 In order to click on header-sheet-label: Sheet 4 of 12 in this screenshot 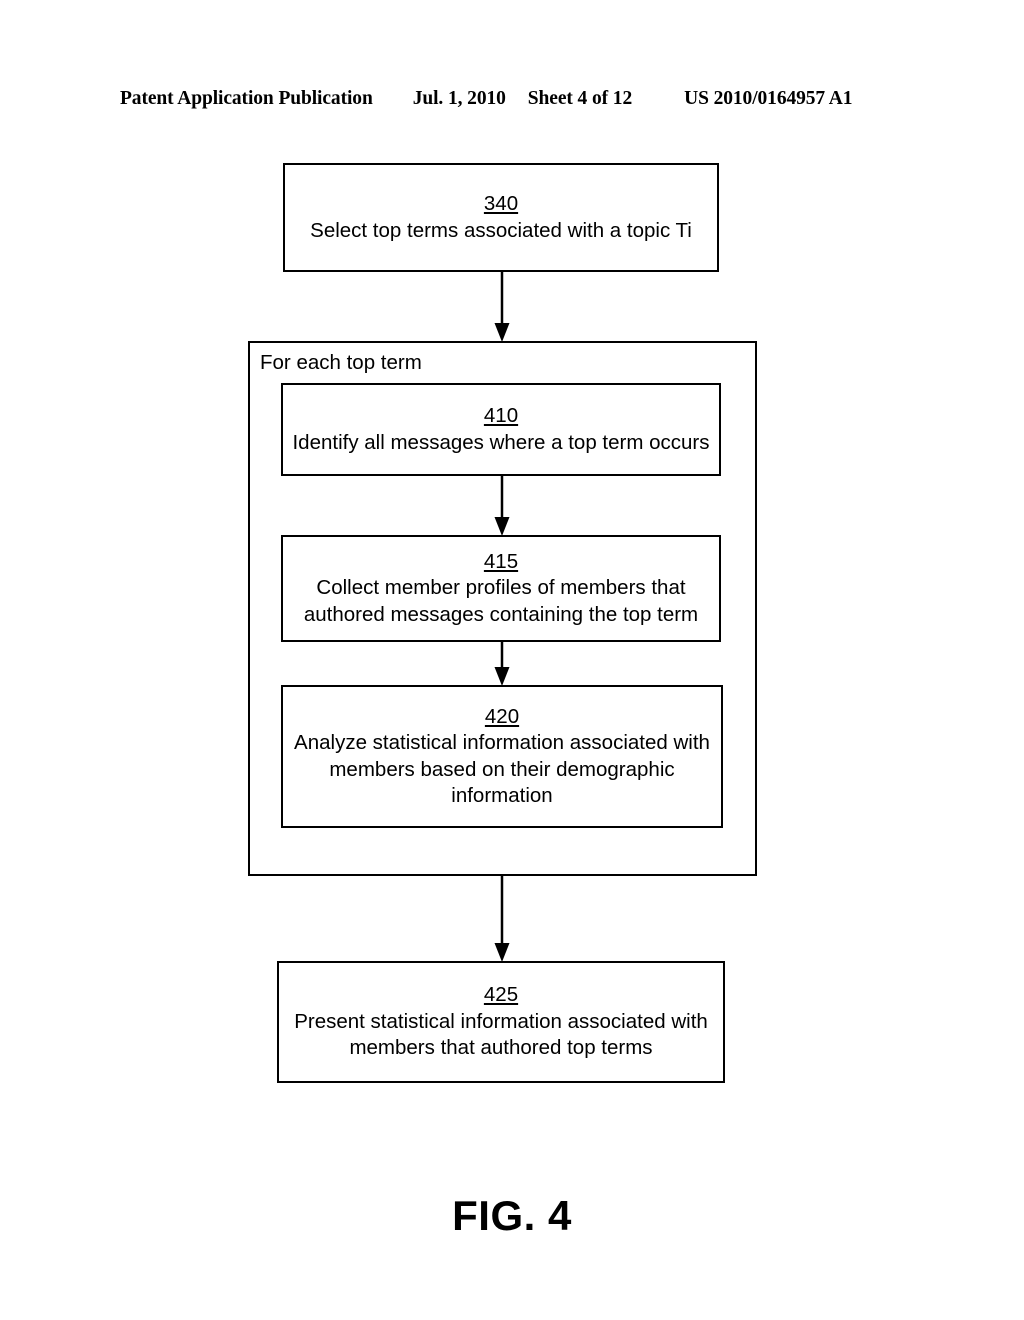, I will do `click(580, 98)`.